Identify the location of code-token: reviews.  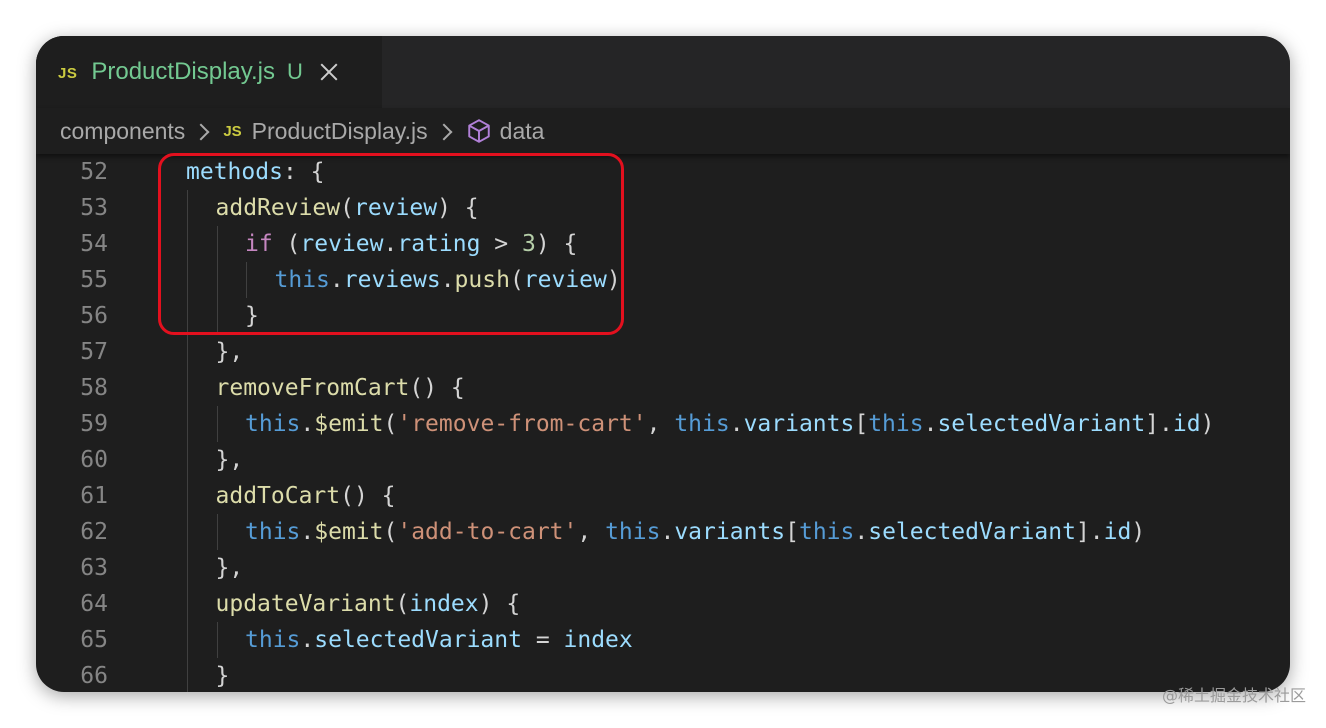
(392, 280).